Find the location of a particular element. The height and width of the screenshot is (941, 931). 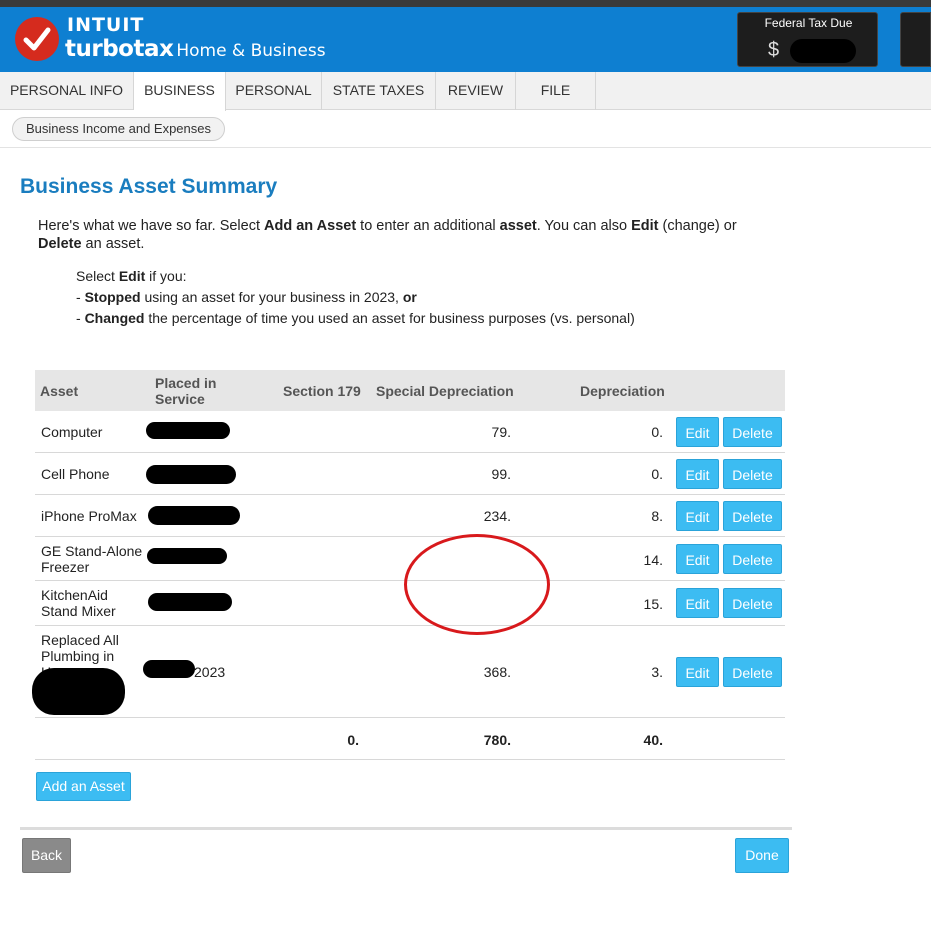

tab-state-taxes: STATE TAXES is located at coordinates (379, 91).